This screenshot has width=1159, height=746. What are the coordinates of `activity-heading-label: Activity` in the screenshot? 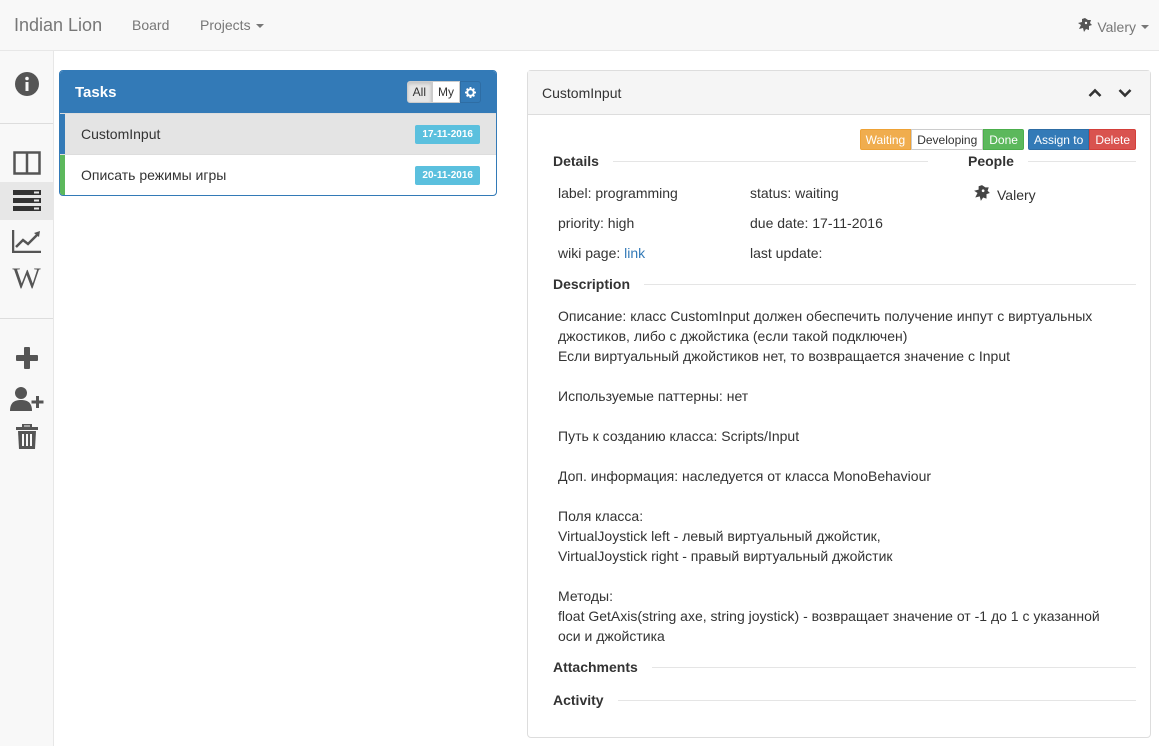 It's located at (578, 700).